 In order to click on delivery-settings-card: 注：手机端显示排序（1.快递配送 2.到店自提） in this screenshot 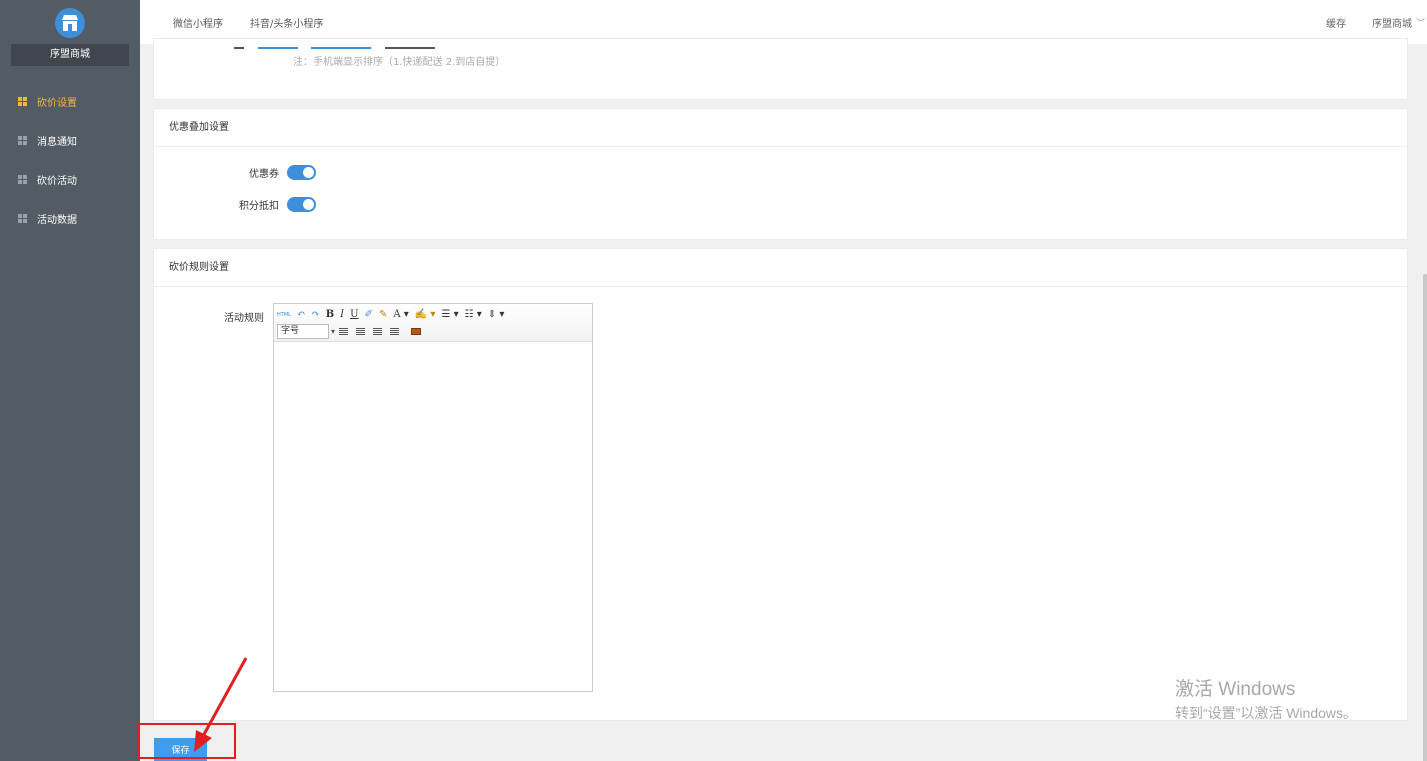, I will do `click(780, 69)`.